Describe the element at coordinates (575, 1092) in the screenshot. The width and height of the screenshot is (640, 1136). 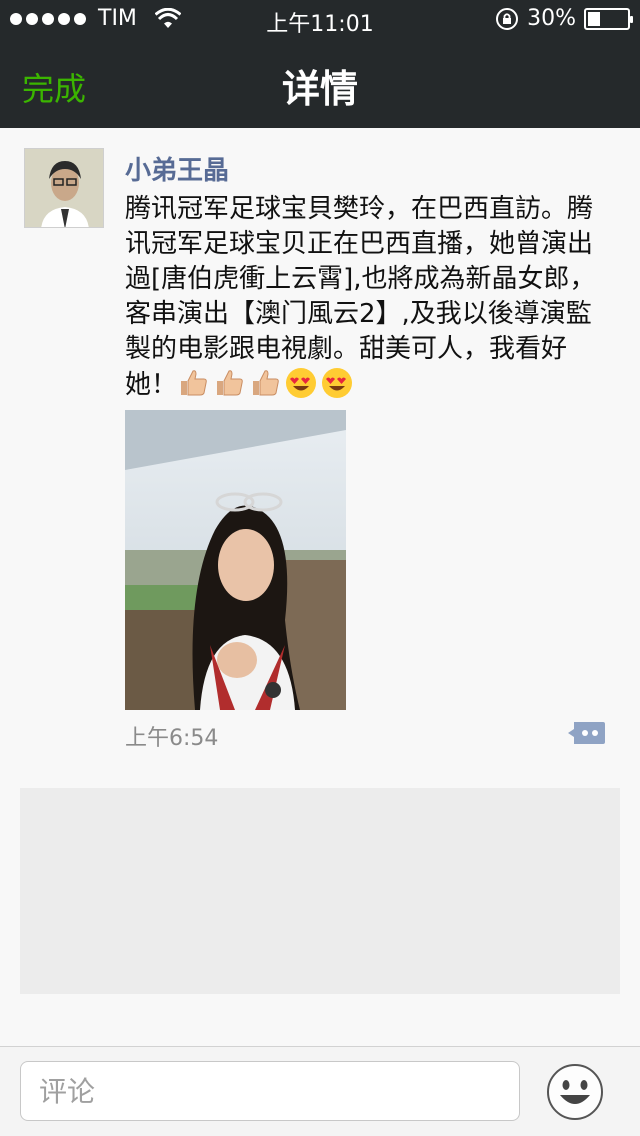
I see `emoji-picker-button` at that location.